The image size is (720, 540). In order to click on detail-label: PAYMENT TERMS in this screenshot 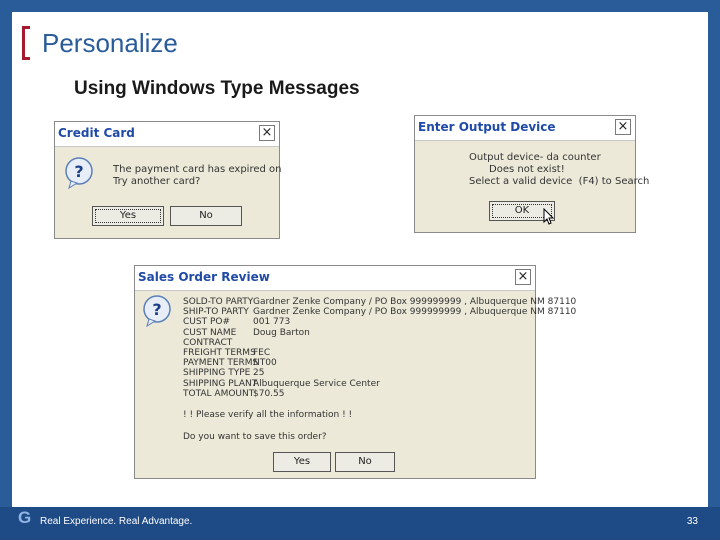, I will do `click(221, 363)`.